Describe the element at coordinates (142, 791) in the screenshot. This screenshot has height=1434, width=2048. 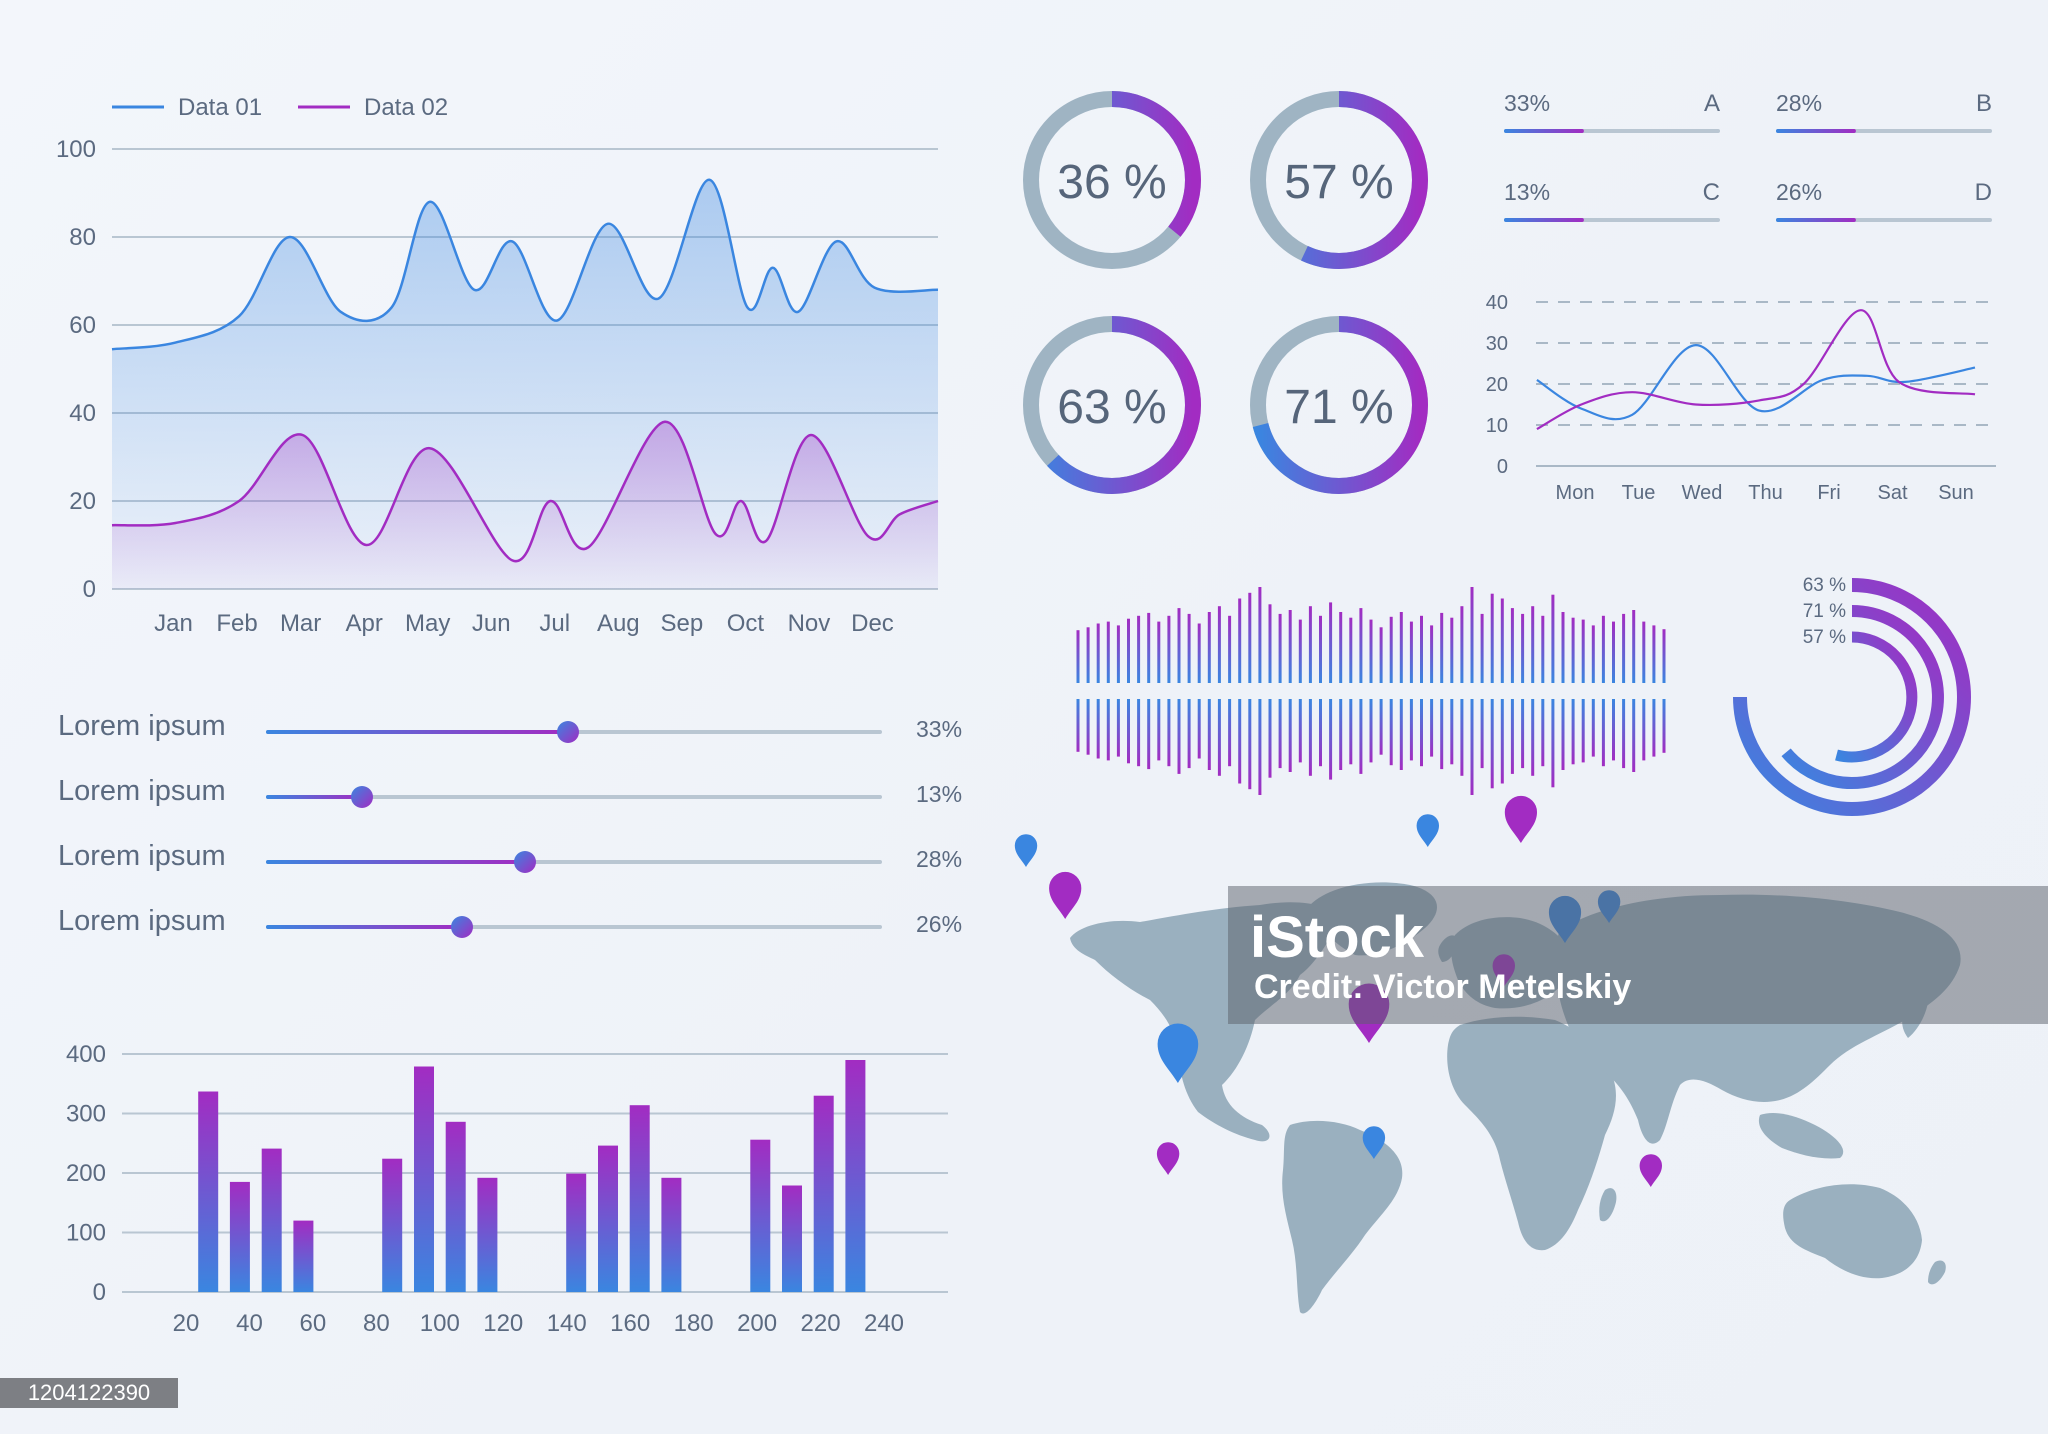
I see `slider-label: Lorem ipsum` at that location.